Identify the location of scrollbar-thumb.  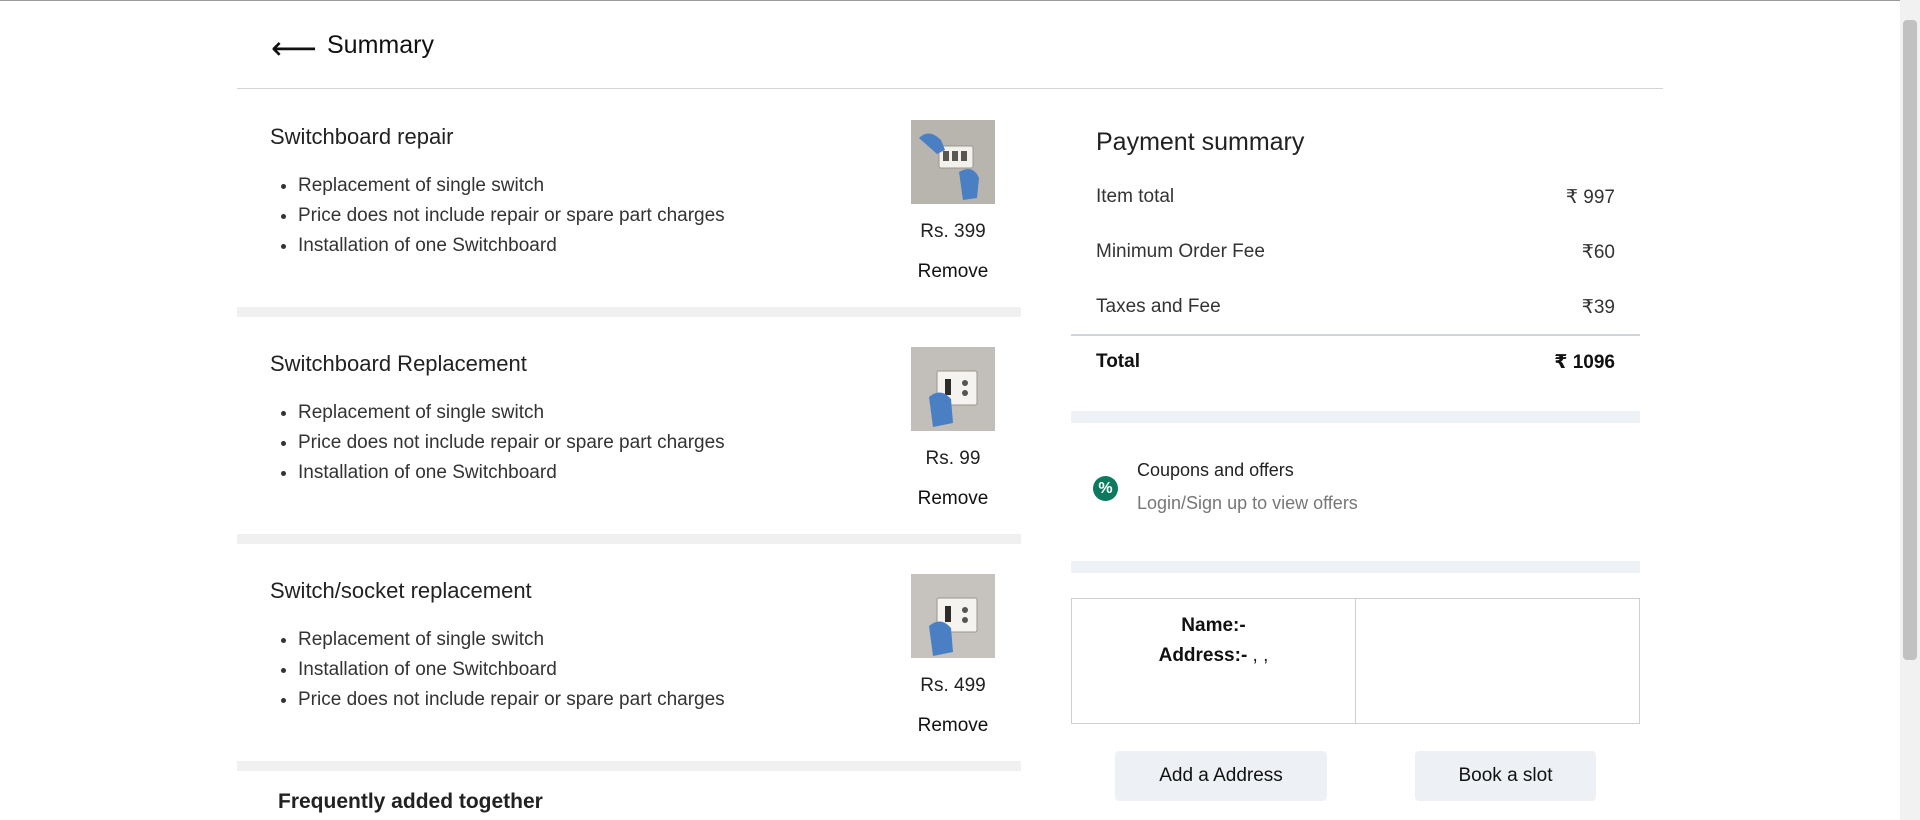
(1910, 340).